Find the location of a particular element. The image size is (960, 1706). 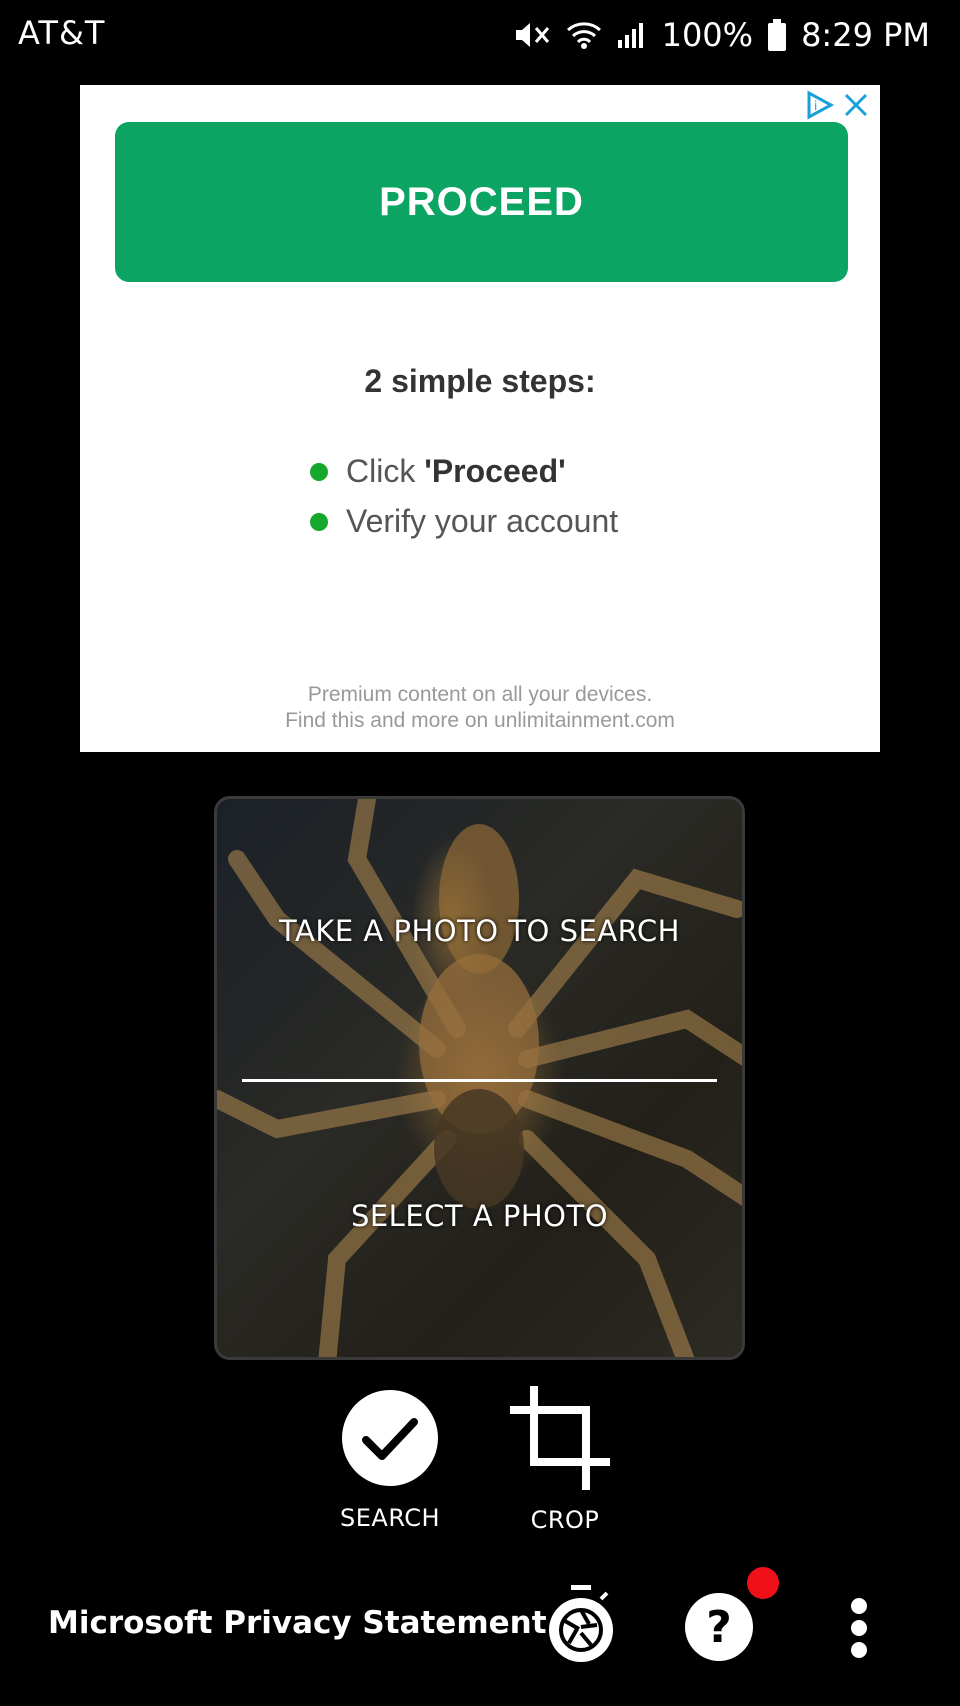

step1-bold: 'Proceed' is located at coordinates (495, 471).